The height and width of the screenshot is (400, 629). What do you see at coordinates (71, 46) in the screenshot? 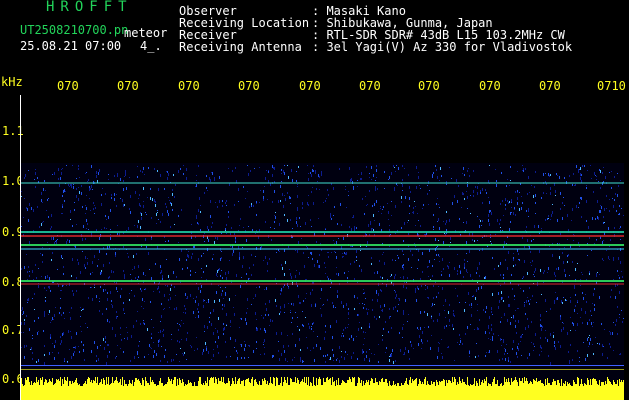
I see `datetime-label: 25.08.21 07:00` at bounding box center [71, 46].